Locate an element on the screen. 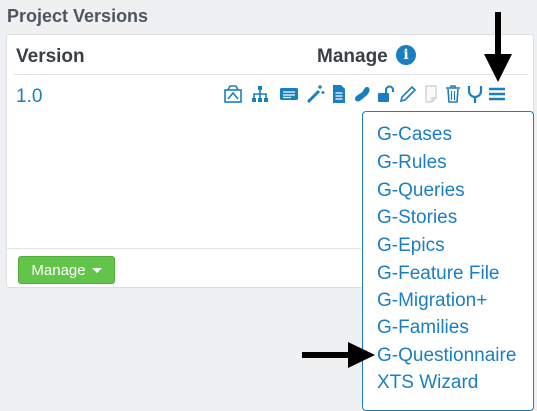 This screenshot has height=411, width=537. menu-item-g-questionnaire: G-Questionnaire is located at coordinates (446, 356).